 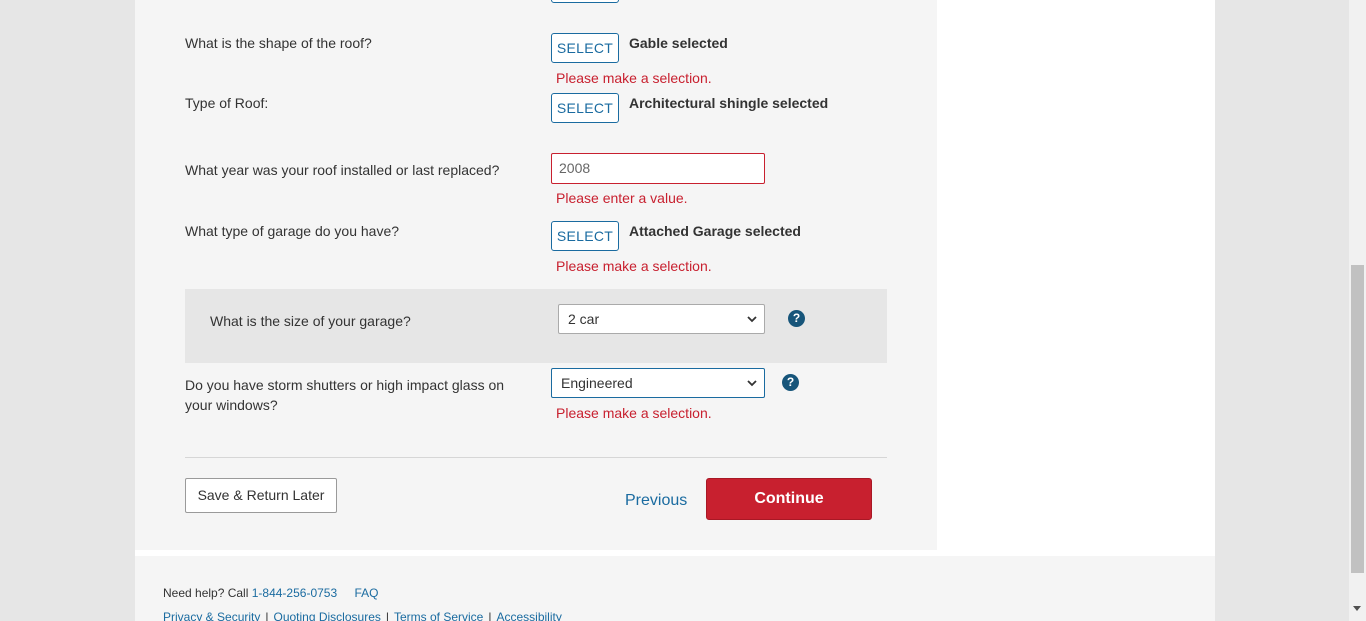 I want to click on footer-link-privacy: Privacy & Security, so click(x=211, y=615).